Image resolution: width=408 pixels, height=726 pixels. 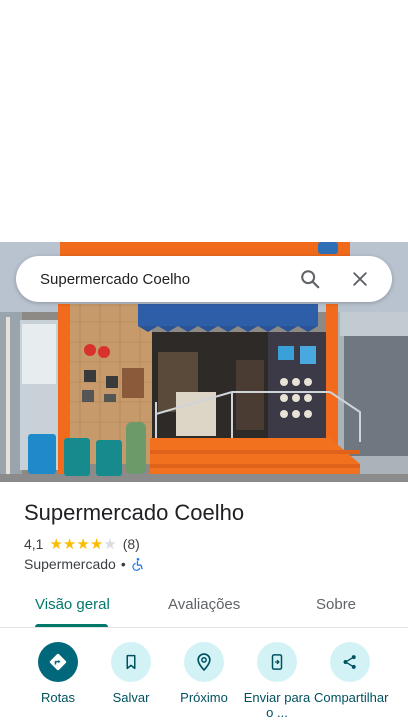 What do you see at coordinates (131, 544) in the screenshot?
I see `reviews-count: (8)` at bounding box center [131, 544].